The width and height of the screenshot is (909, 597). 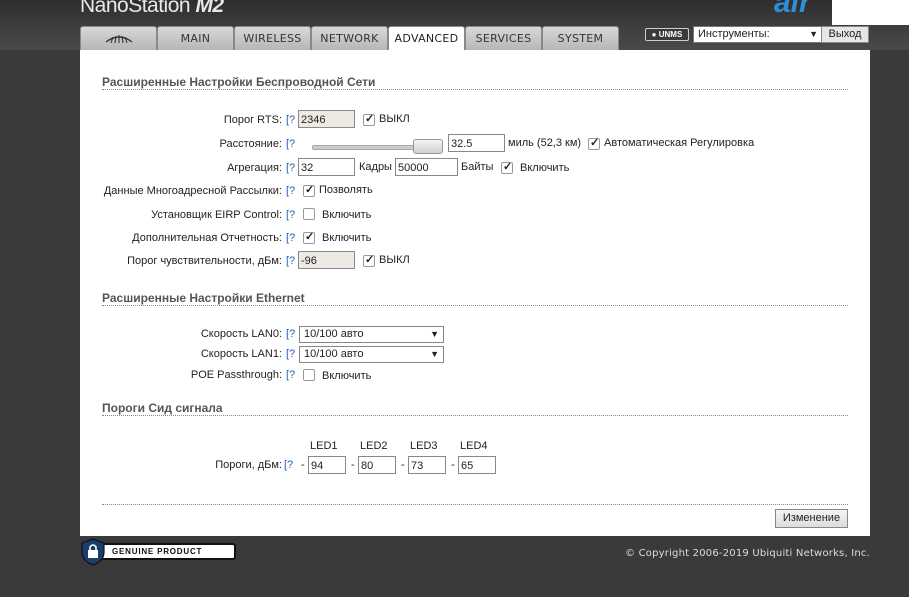 What do you see at coordinates (394, 260) in the screenshot?
I see `sensitivity-off-label: ВЫКЛ` at bounding box center [394, 260].